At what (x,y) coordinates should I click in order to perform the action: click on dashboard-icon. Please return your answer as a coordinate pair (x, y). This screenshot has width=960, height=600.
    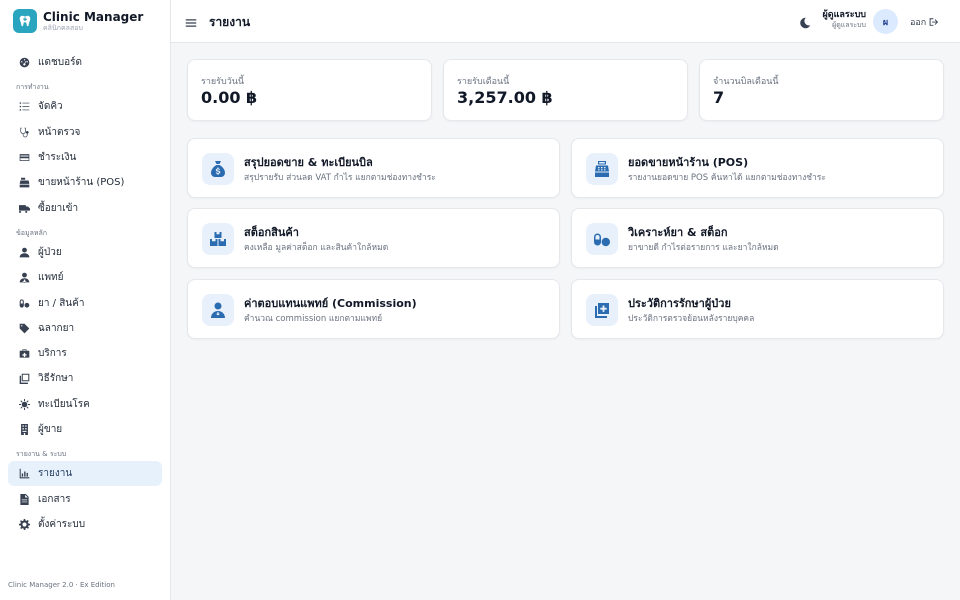
    Looking at the image, I should click on (24, 63).